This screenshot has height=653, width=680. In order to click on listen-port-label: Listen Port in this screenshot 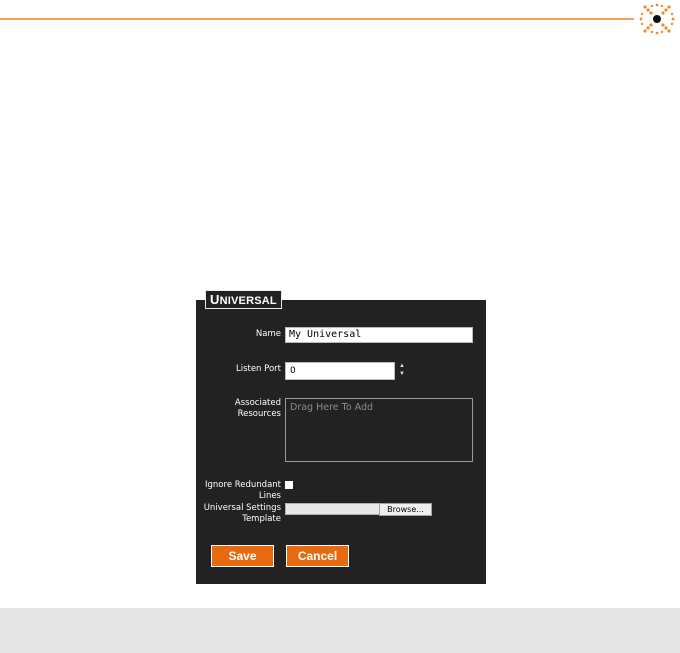, I will do `click(258, 369)`.